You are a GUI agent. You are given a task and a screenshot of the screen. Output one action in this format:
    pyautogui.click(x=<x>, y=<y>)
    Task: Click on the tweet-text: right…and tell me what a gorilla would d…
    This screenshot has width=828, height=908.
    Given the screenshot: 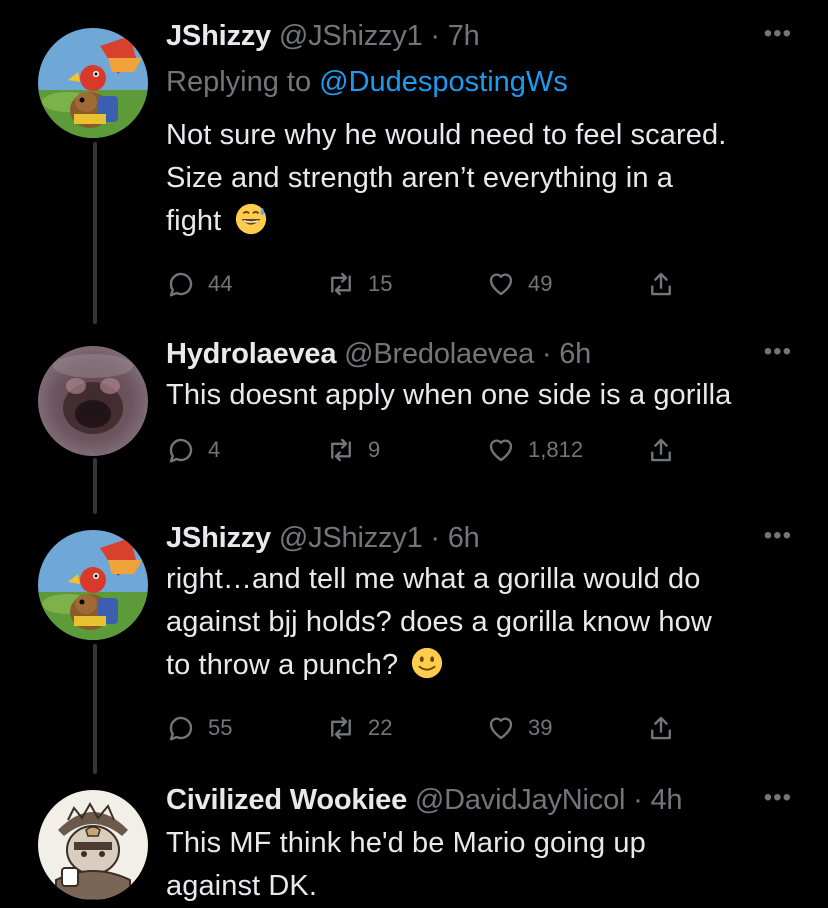 What is the action you would take?
    pyautogui.click(x=477, y=622)
    